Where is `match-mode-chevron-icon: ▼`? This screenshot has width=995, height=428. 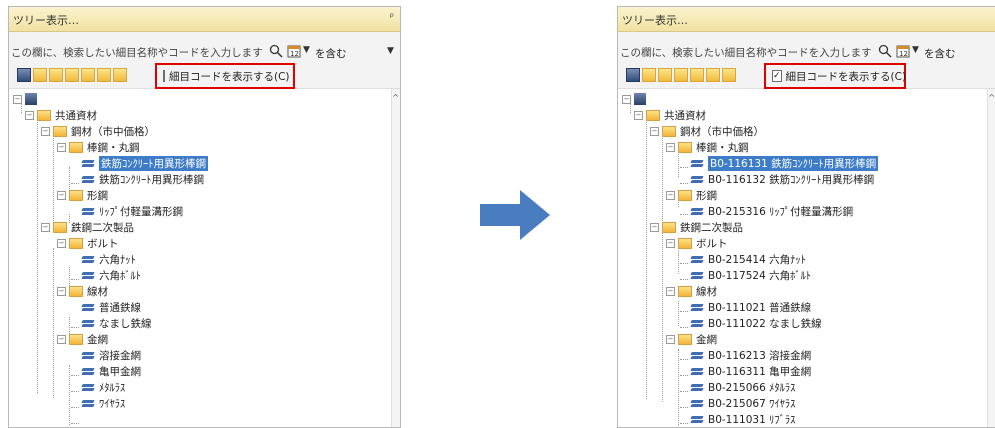 match-mode-chevron-icon: ▼ is located at coordinates (390, 51).